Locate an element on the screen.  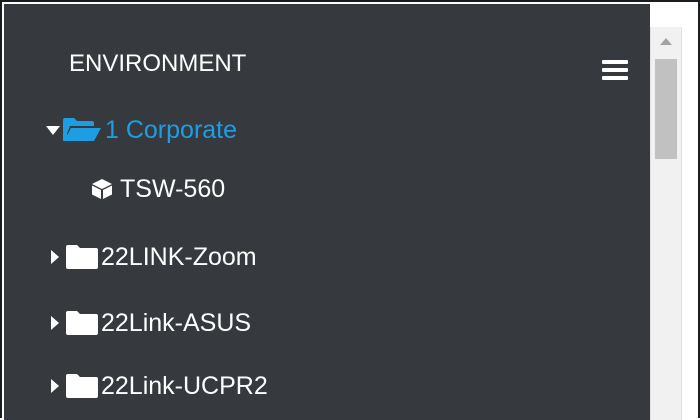
hamburger-menu-icon is located at coordinates (615, 71).